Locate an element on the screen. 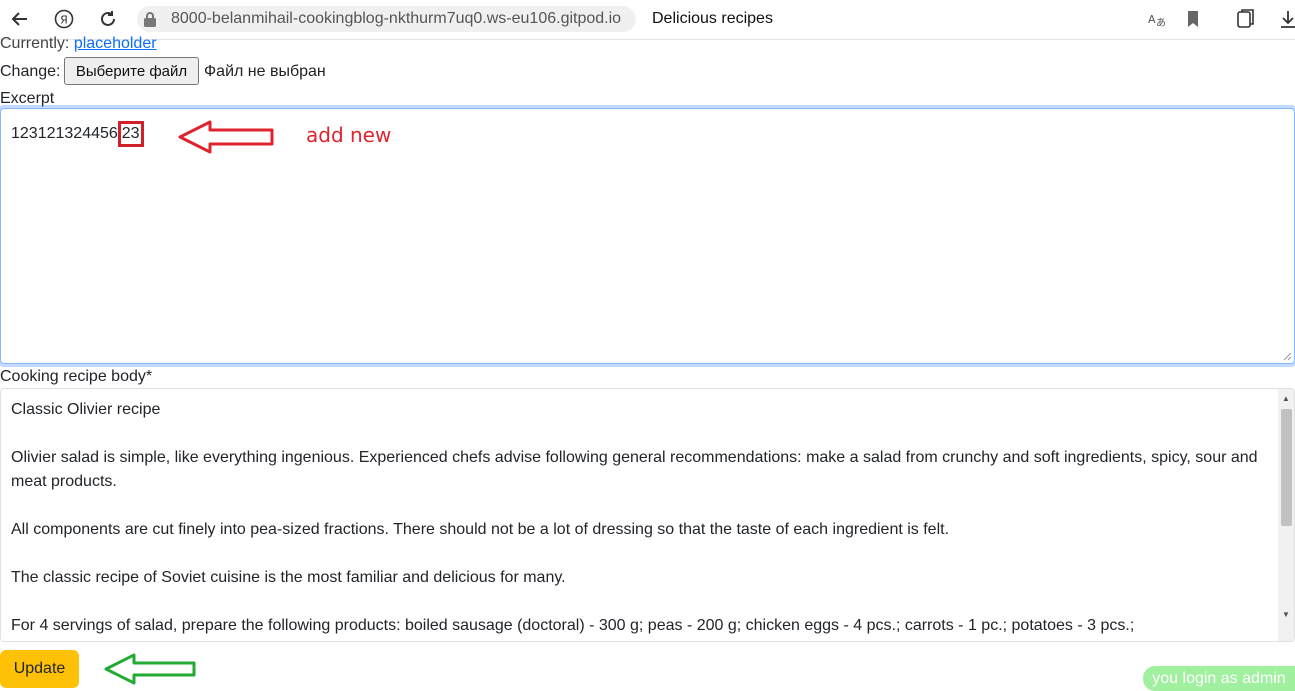 The height and width of the screenshot is (691, 1295). reload-icon is located at coordinates (108, 19).